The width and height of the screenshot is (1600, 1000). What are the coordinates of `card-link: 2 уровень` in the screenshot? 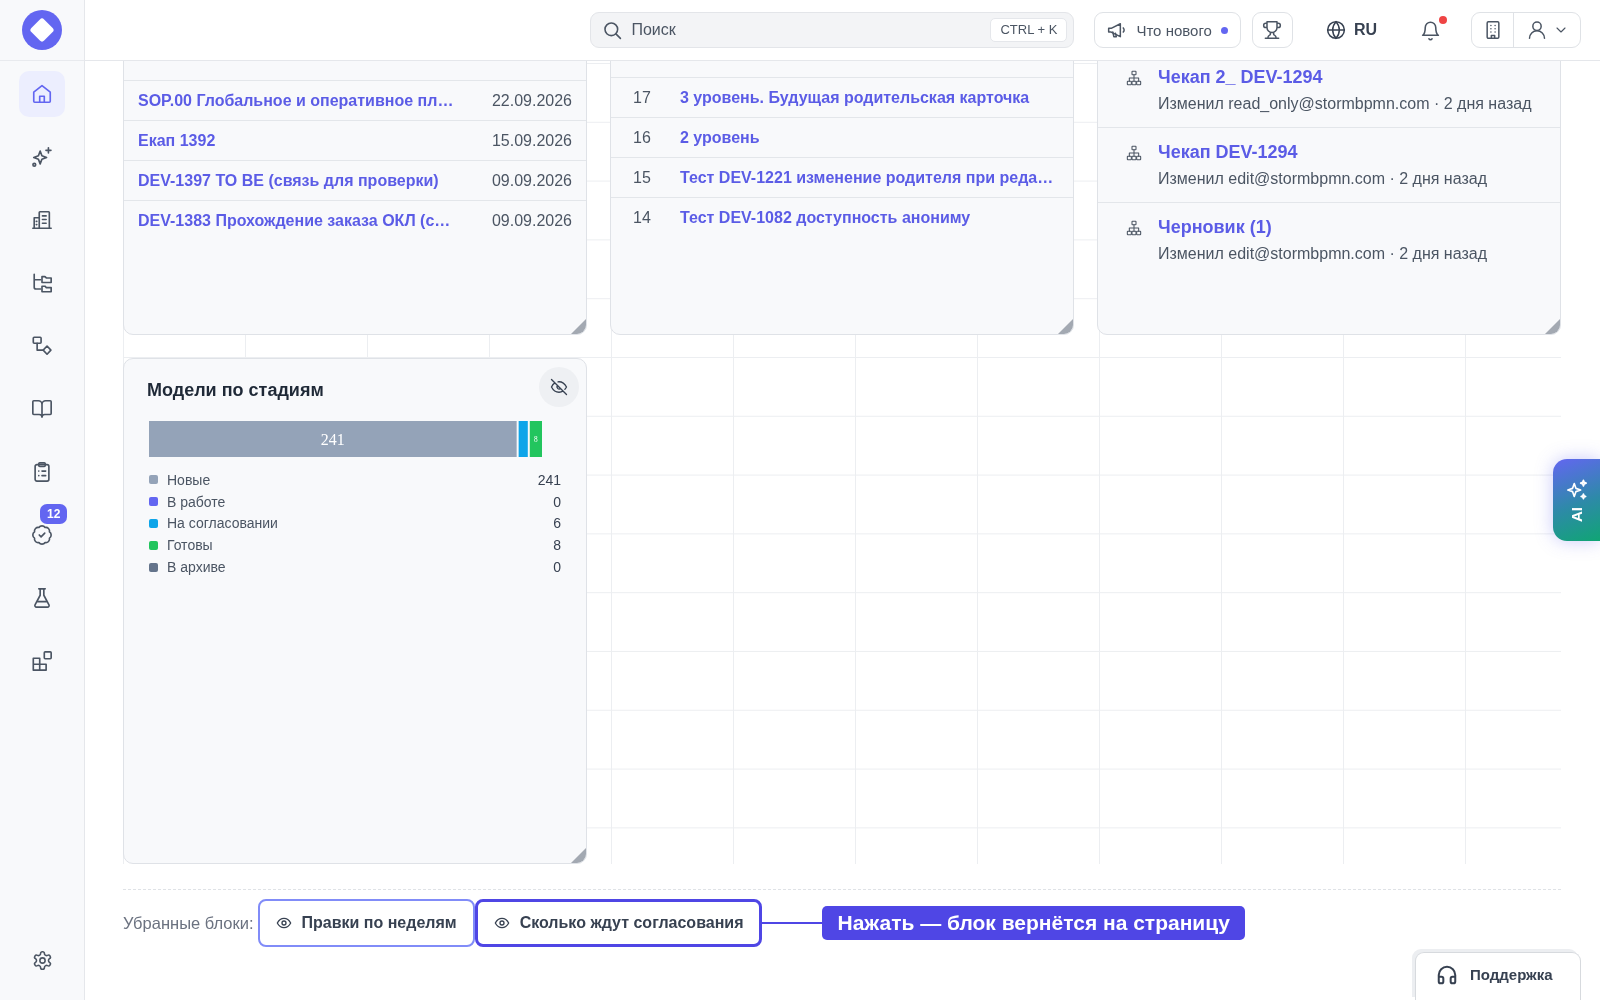 It's located at (720, 137).